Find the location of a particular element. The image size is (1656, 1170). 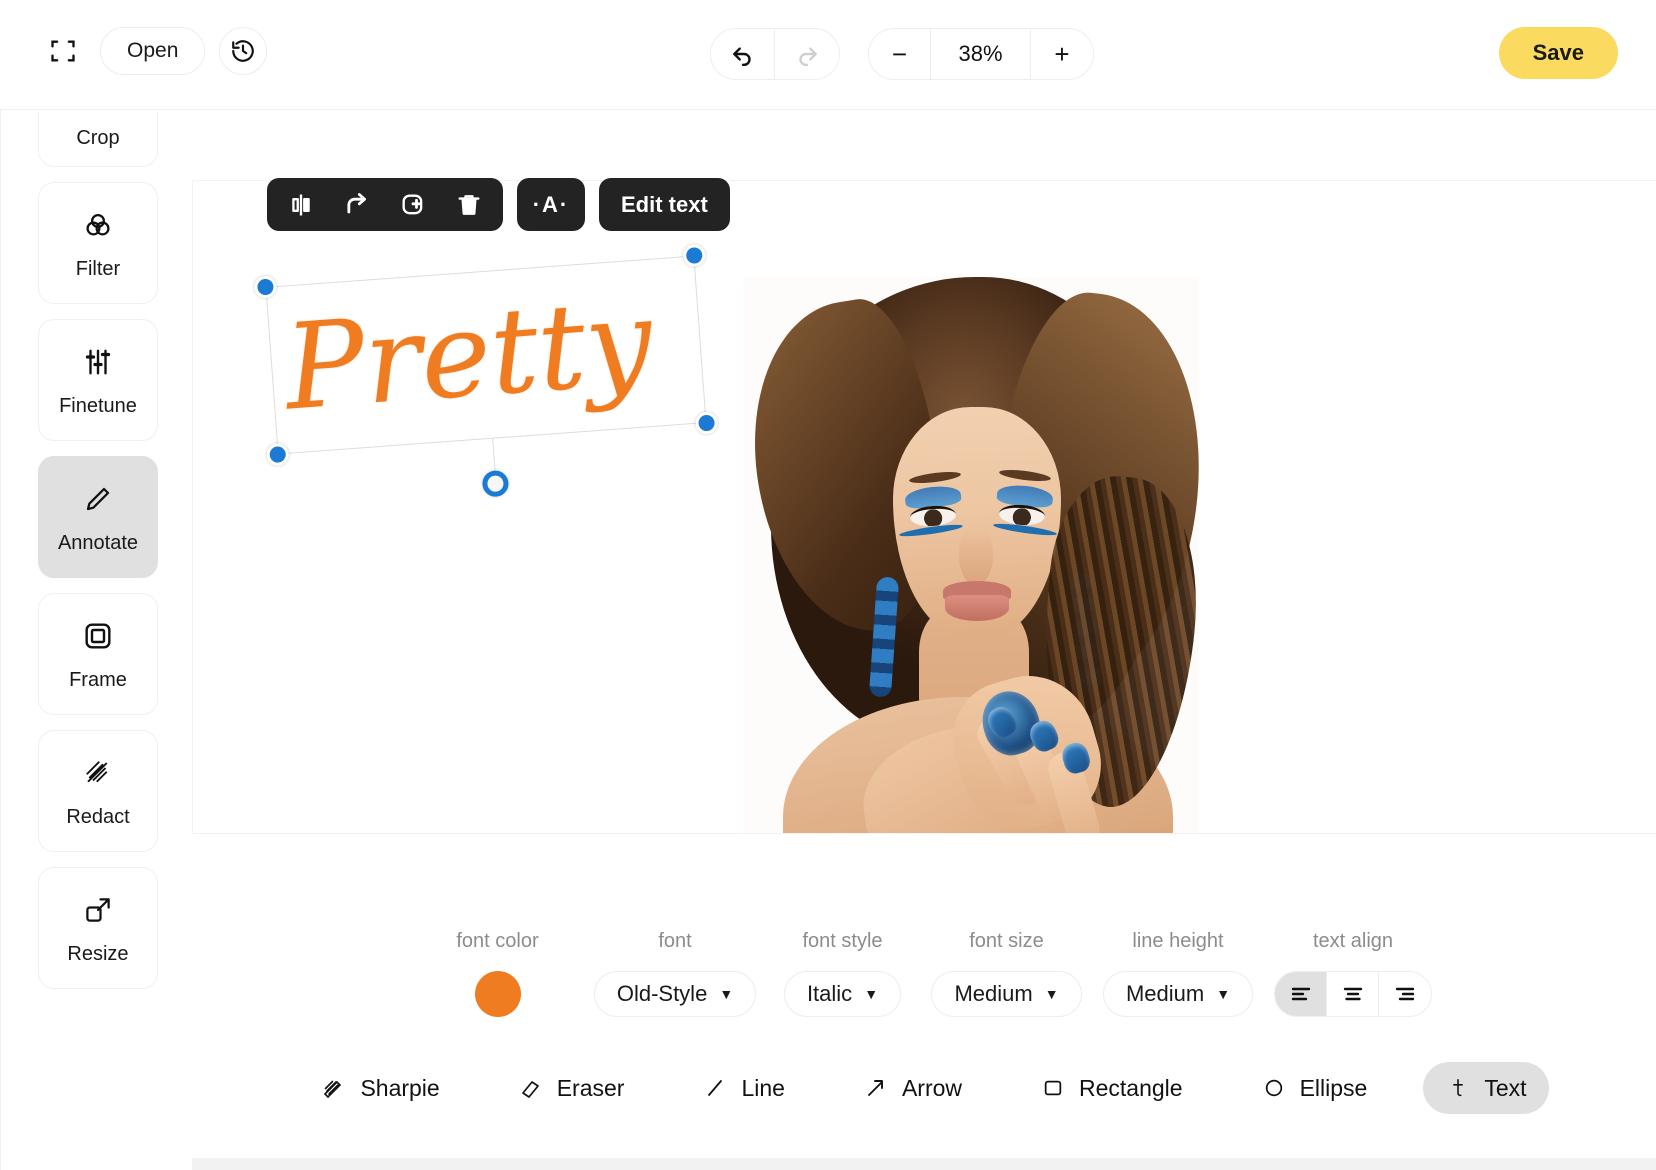

flip-horizontal-icon is located at coordinates (301, 204).